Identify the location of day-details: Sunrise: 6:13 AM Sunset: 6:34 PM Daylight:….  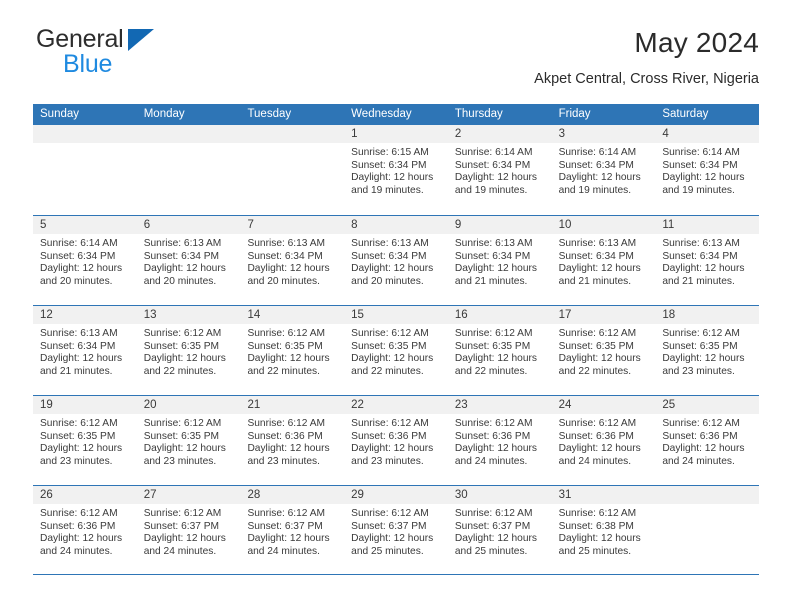
(604, 261).